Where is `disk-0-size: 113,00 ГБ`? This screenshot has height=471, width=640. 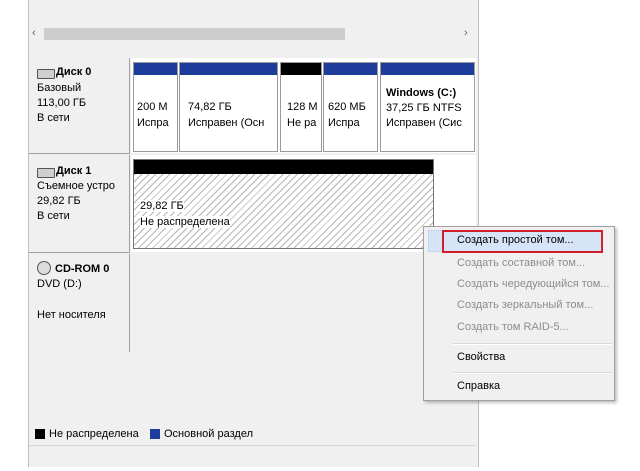 disk-0-size: 113,00 ГБ is located at coordinates (62, 103).